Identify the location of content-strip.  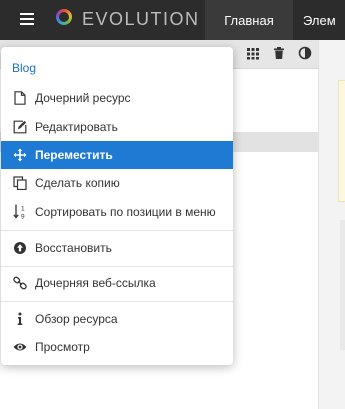
(342, 285).